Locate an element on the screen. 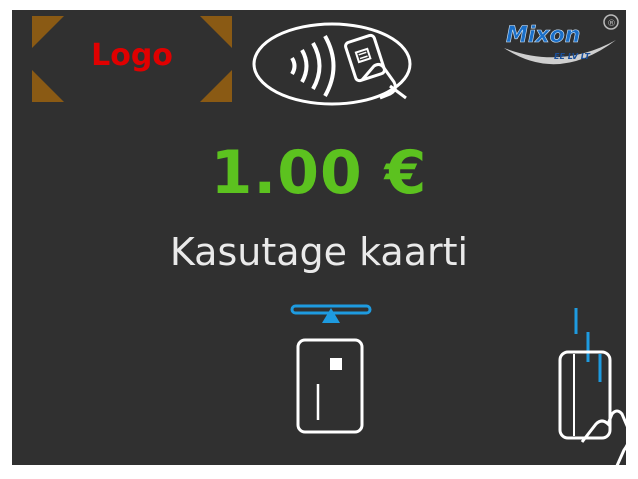 This screenshot has height=479, width=638. payment-instruction: Kasutage kaarti is located at coordinates (319, 252).